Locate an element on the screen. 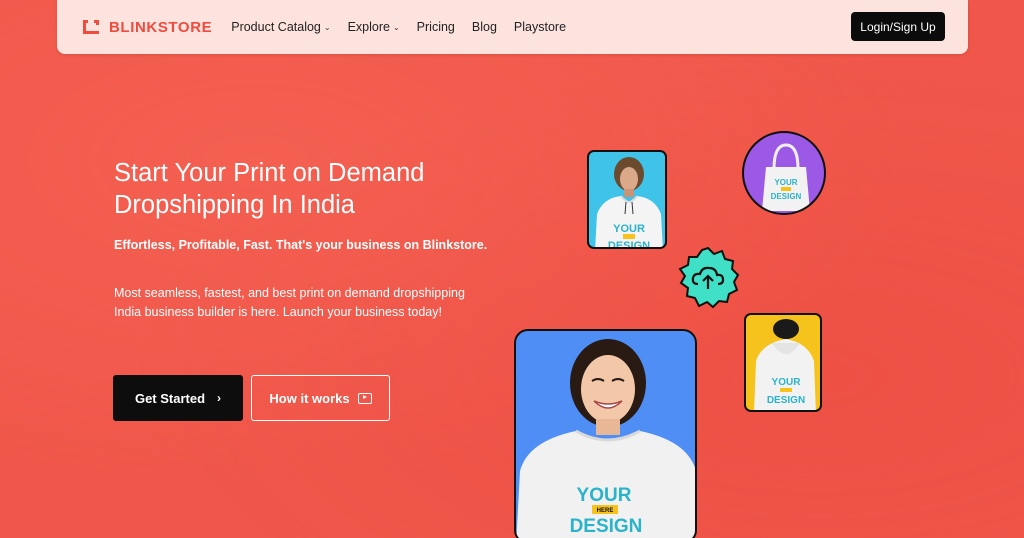 This screenshot has width=1024, height=538. nav-item-label: Pricing is located at coordinates (435, 27).